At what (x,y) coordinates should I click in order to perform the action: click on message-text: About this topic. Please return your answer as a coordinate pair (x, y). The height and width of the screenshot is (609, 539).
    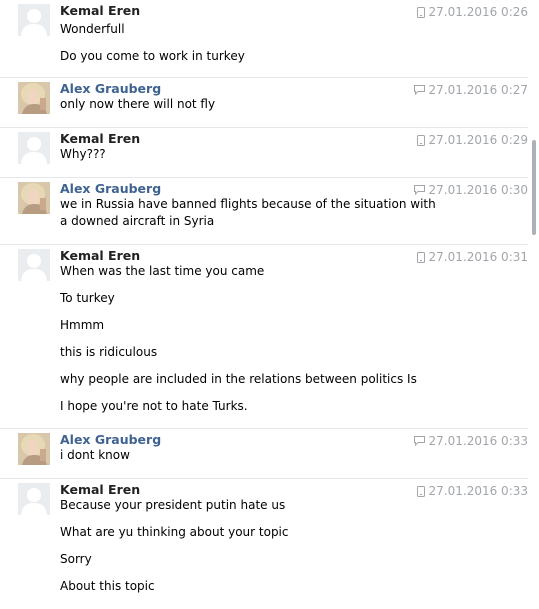
    Looking at the image, I should click on (107, 586).